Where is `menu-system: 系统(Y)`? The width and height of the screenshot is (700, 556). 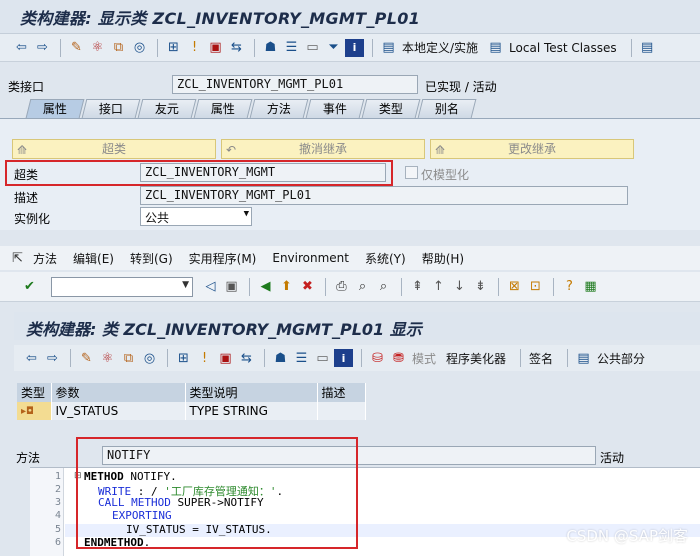
menu-system: 系统(Y) is located at coordinates (385, 258).